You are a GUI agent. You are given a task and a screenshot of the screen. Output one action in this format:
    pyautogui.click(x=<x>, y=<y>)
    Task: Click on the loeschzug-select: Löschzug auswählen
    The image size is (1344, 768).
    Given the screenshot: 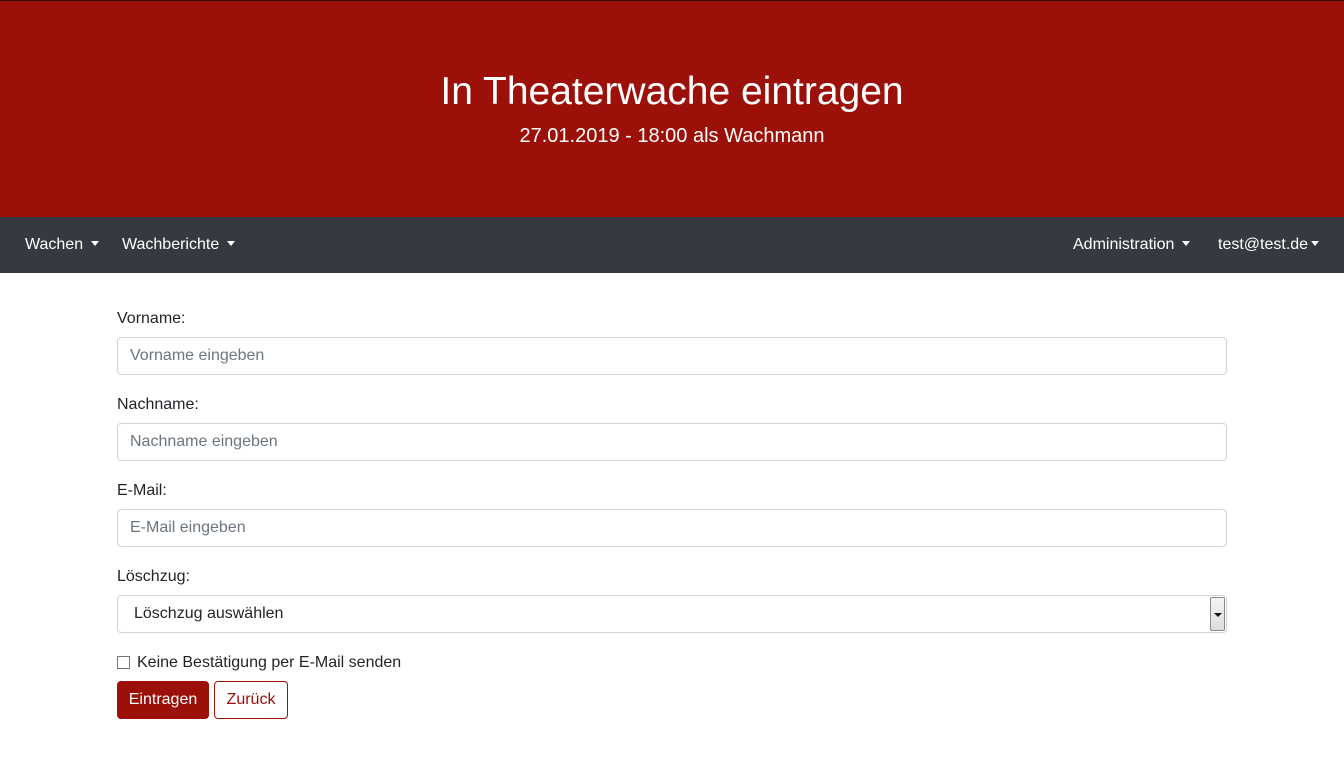 What is the action you would take?
    pyautogui.click(x=672, y=614)
    